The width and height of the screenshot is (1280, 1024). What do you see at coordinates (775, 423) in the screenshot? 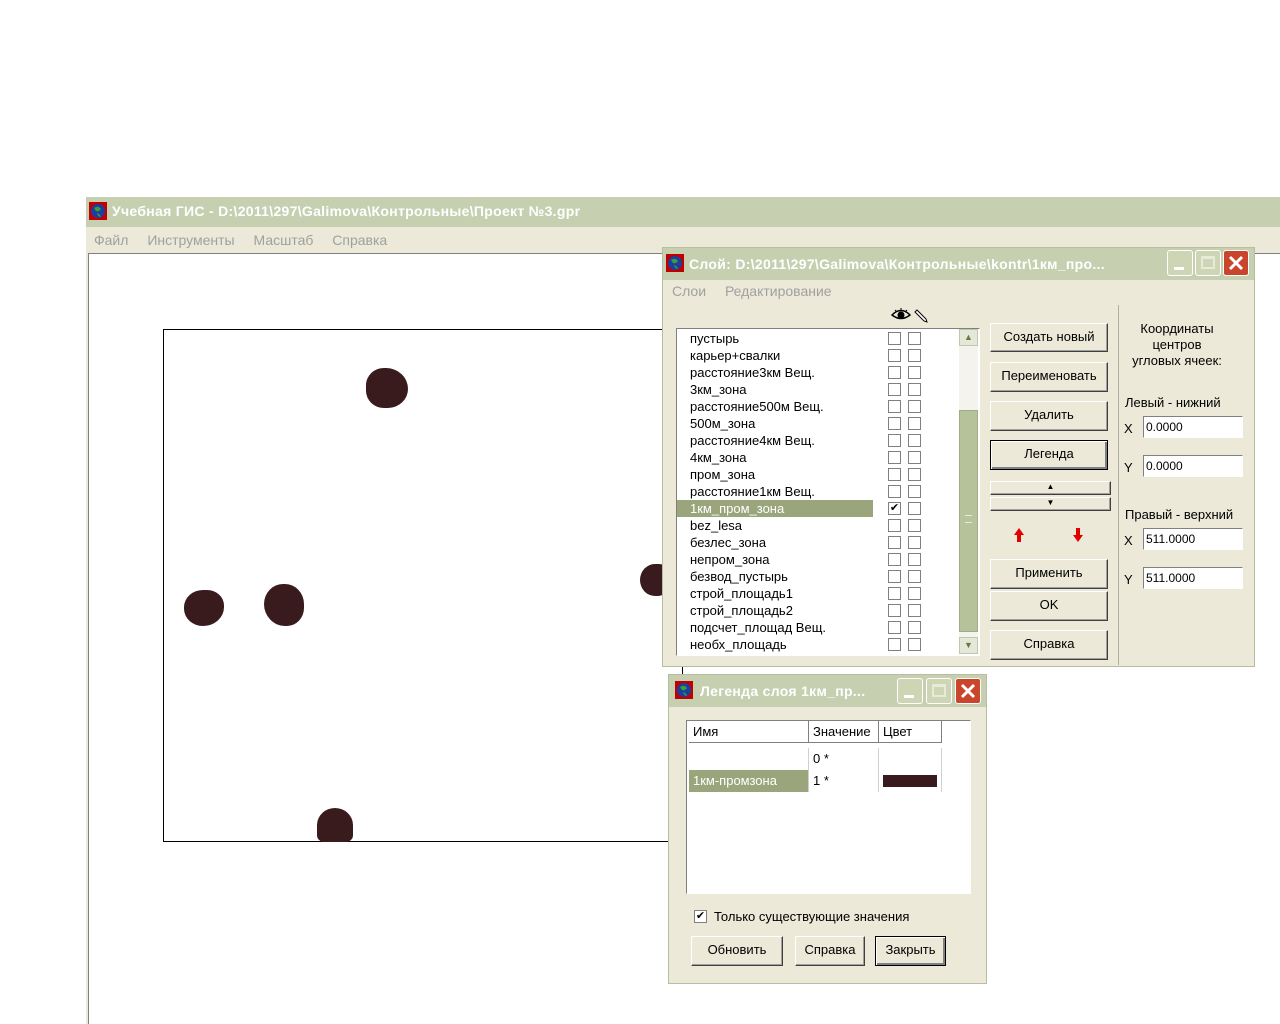
I see `layer-item: 500м_зона` at bounding box center [775, 423].